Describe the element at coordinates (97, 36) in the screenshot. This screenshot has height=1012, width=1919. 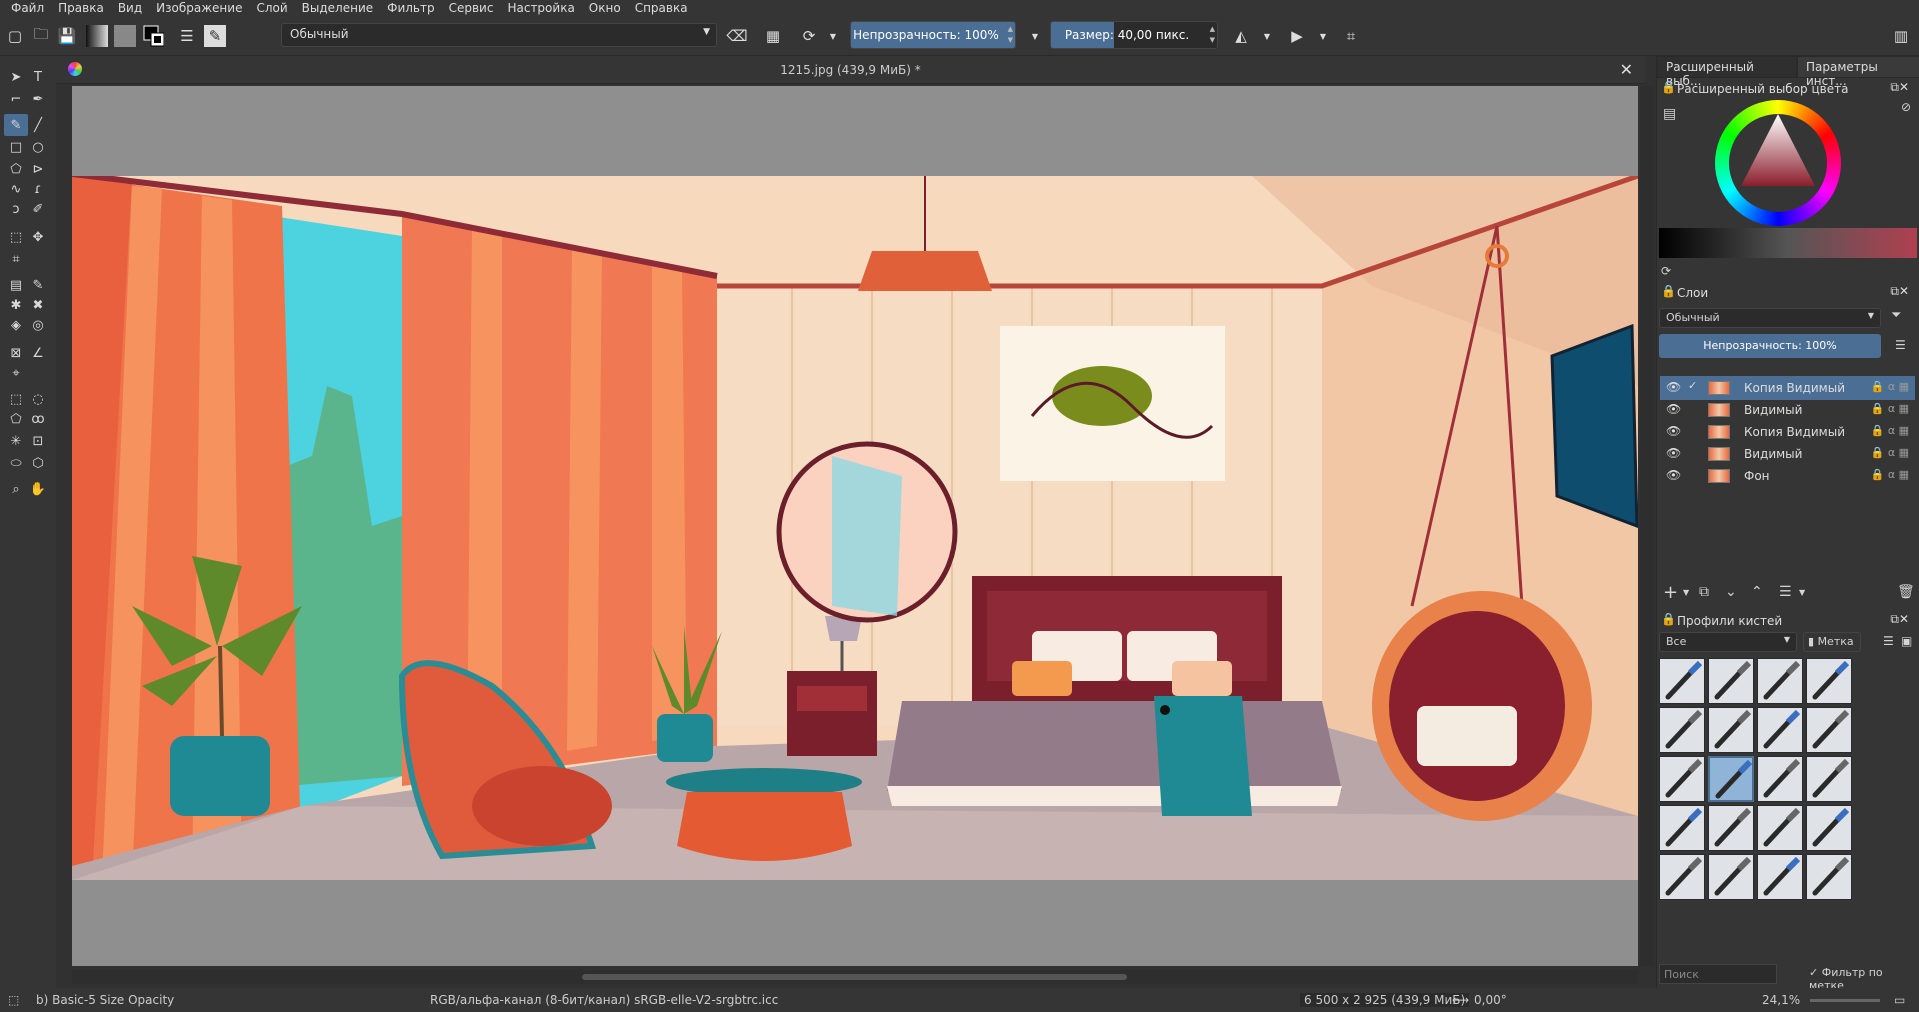
I see `gradient-swatch` at that location.